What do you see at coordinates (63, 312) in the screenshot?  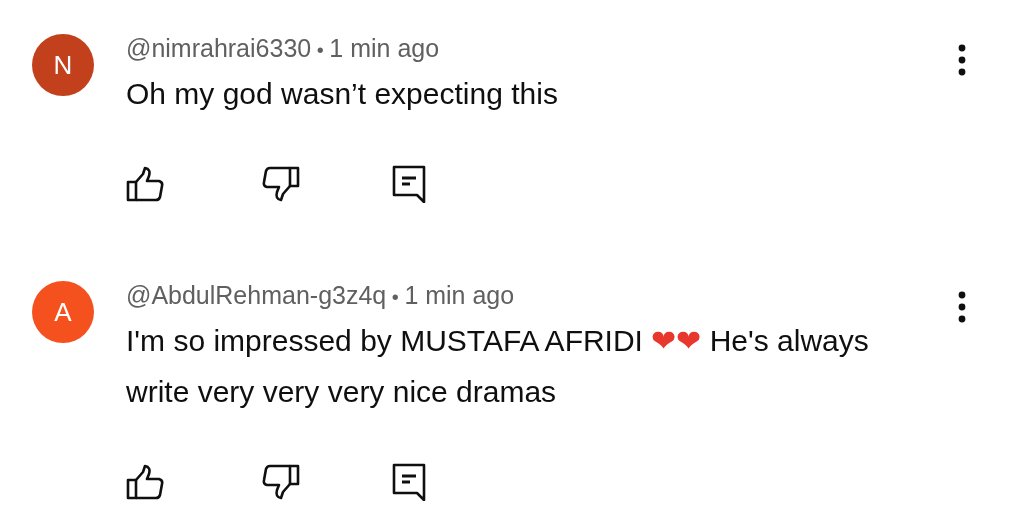 I see `avatar: A` at bounding box center [63, 312].